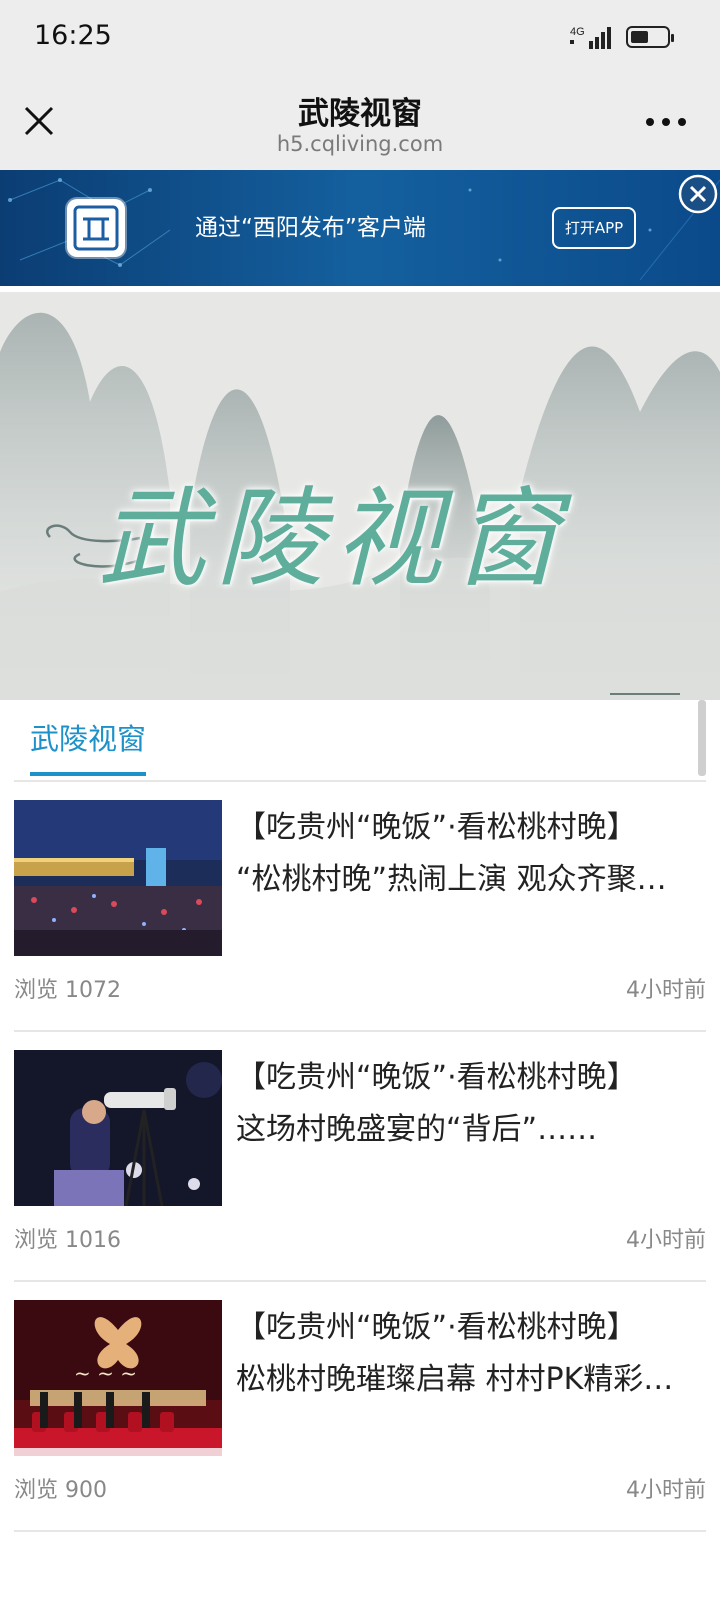  What do you see at coordinates (360, 144) in the screenshot?
I see `page-url: h5.cqliving.com` at bounding box center [360, 144].